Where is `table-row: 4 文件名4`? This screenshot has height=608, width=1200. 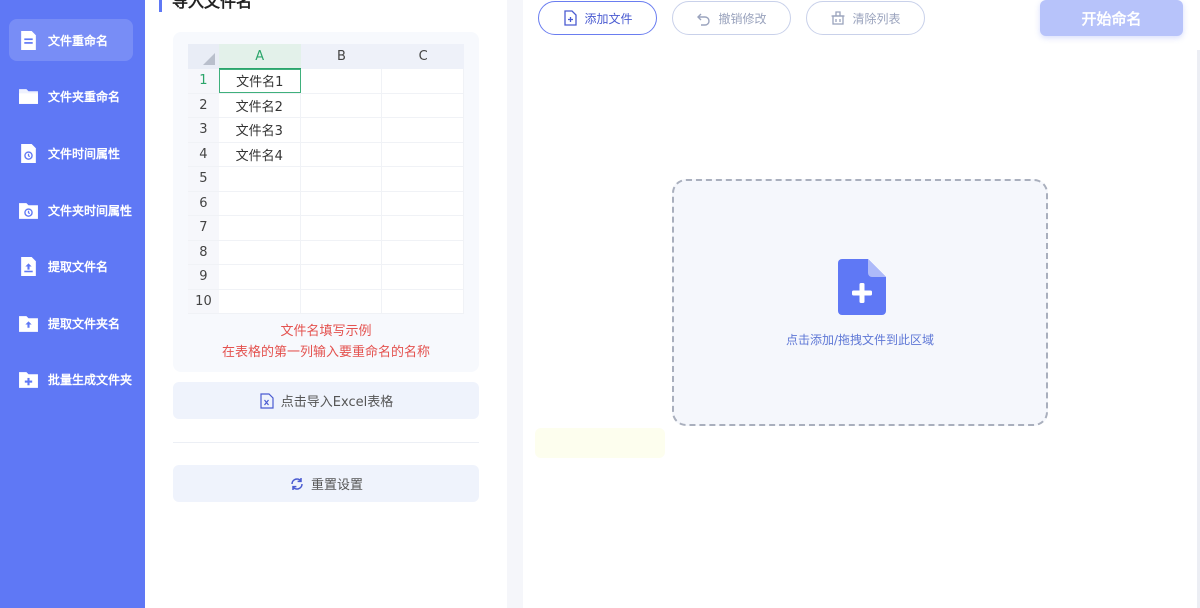
table-row: 4 文件名4 is located at coordinates (326, 154).